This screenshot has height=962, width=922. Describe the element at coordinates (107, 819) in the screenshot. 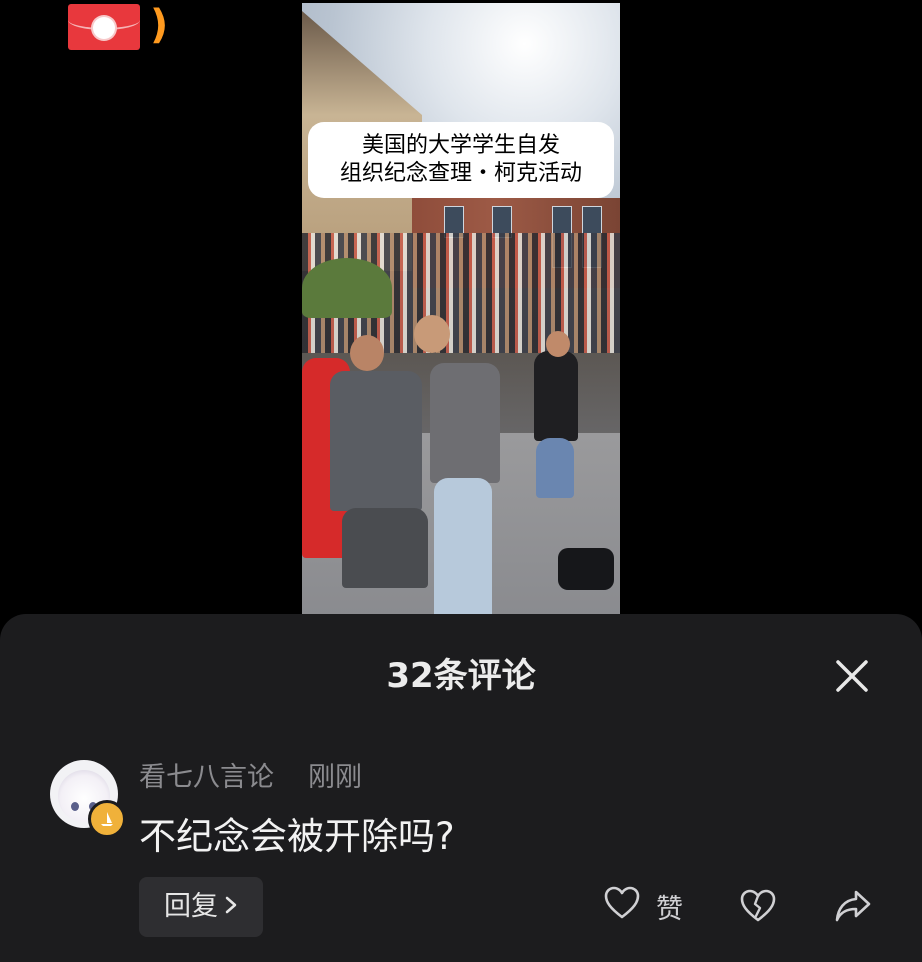

I see `sailboat-badge-icon` at that location.